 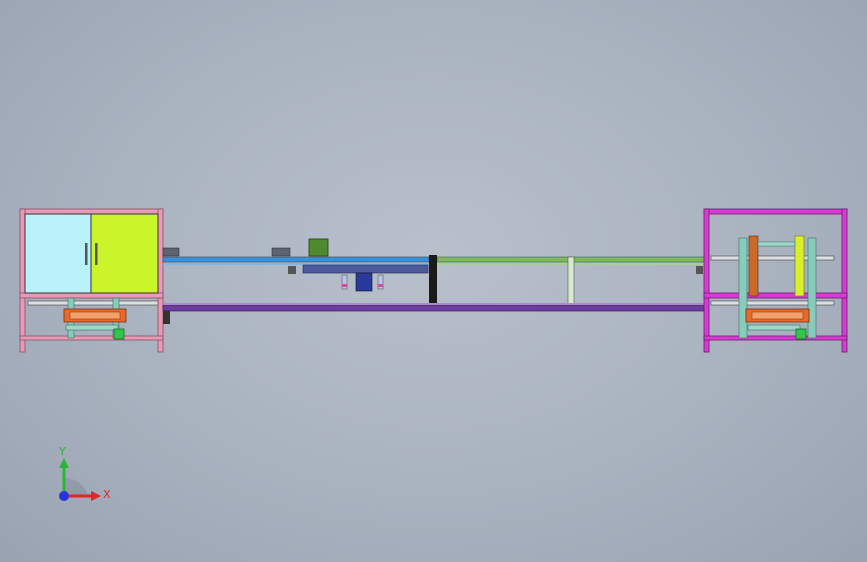 What do you see at coordinates (801, 334) in the screenshot?
I see `right-lift-motor` at bounding box center [801, 334].